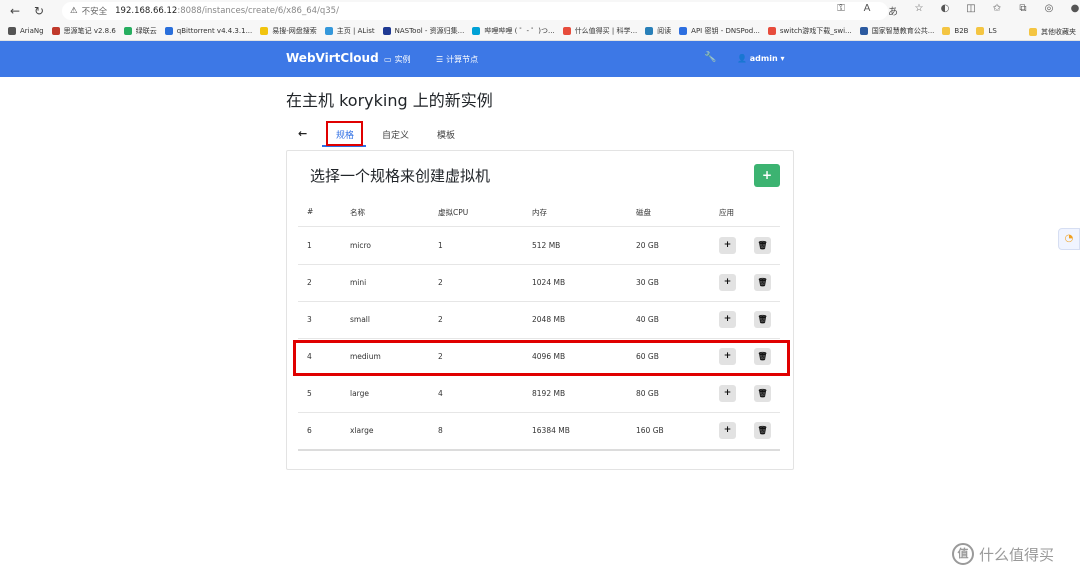 This screenshot has width=1080, height=577. Describe the element at coordinates (146, 11) in the screenshot. I see `url-host: 192.168.66.12` at that location.